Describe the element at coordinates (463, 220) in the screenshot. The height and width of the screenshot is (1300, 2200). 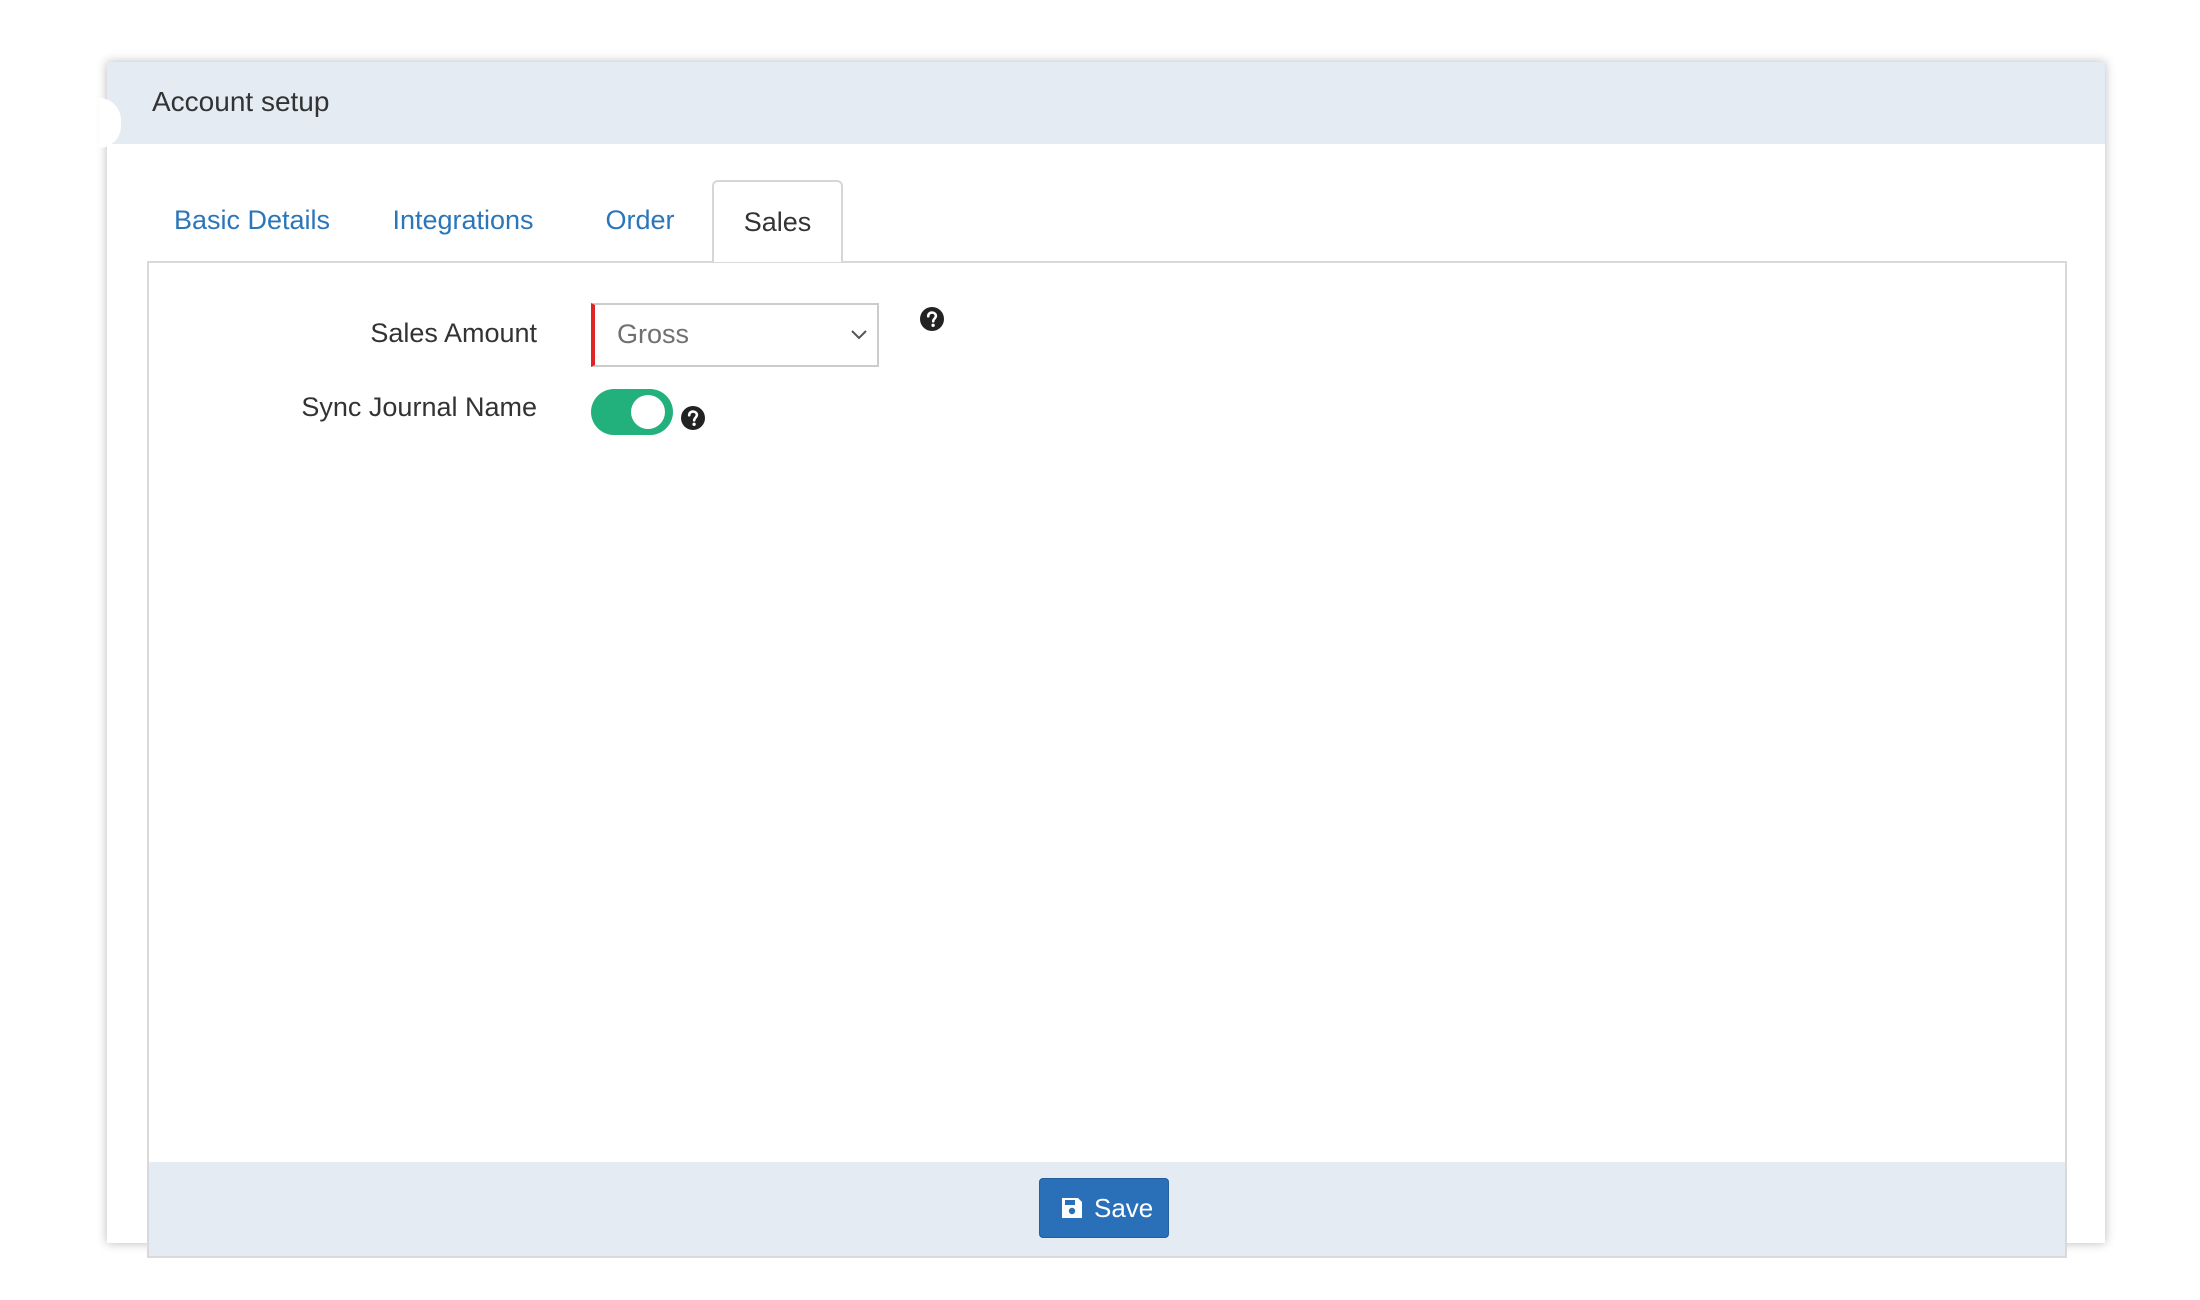
I see `tab-integrations: Integrations` at that location.